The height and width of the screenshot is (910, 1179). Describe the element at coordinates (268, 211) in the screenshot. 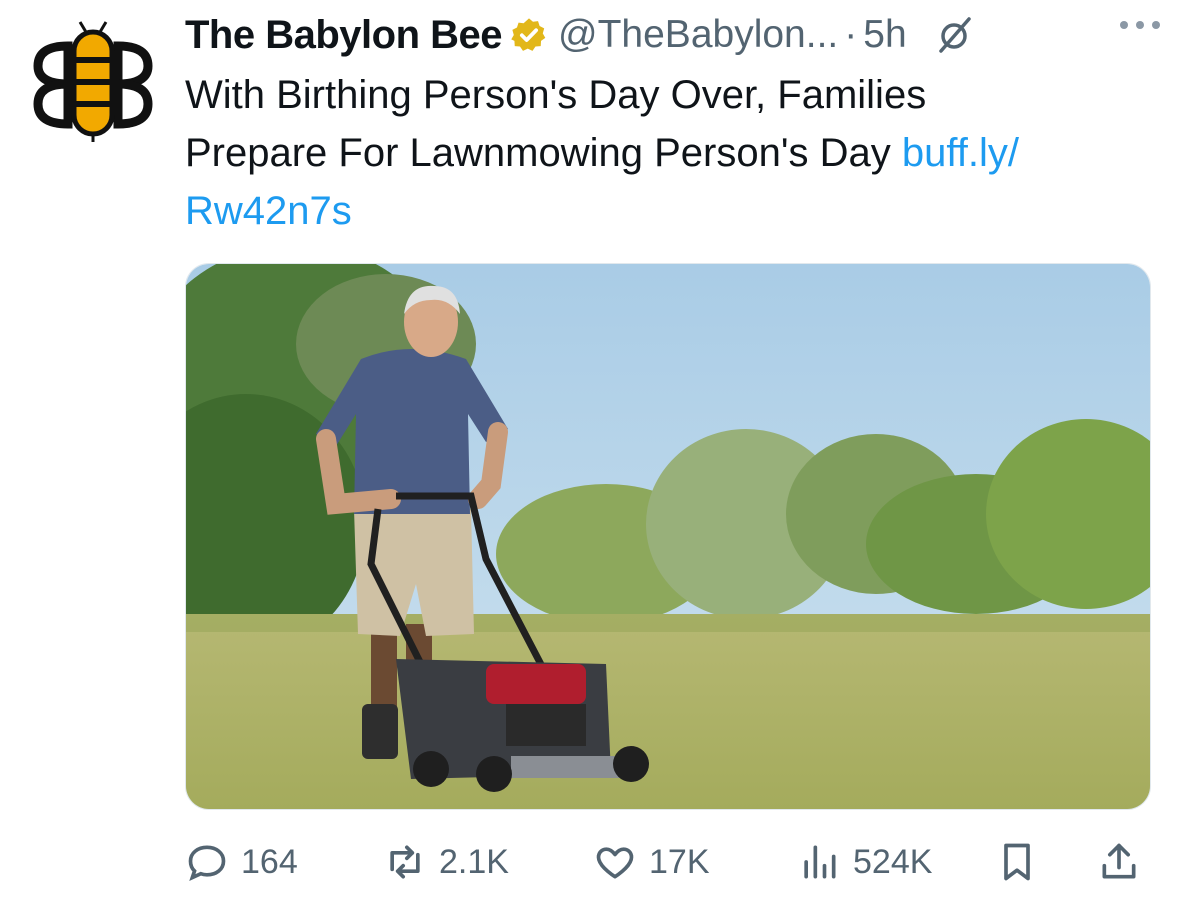

I see `tweet-link-part-2: Rw42n7s` at that location.